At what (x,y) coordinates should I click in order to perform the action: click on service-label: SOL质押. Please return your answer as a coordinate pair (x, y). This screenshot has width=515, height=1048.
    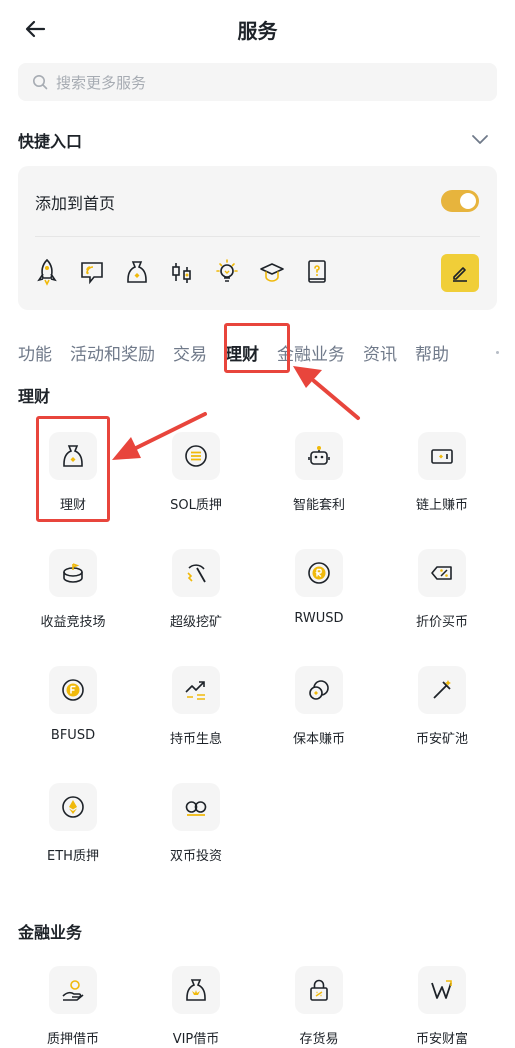
    Looking at the image, I should click on (196, 505).